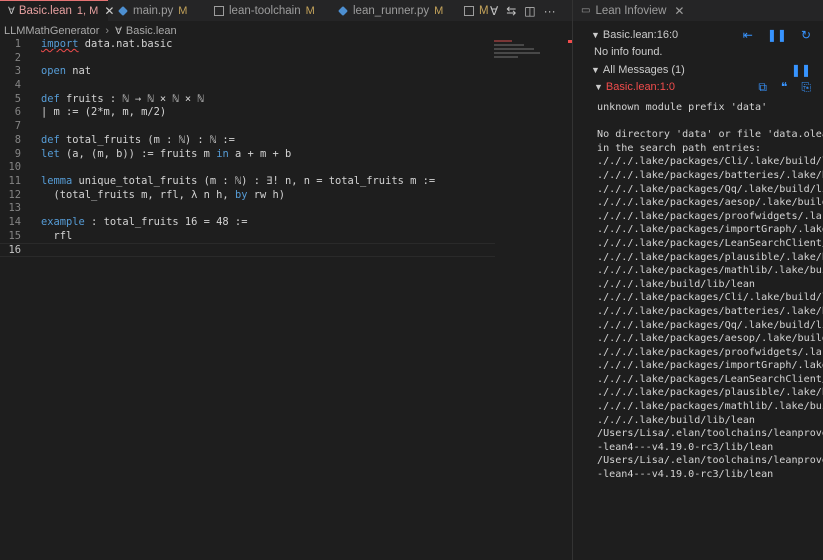  What do you see at coordinates (222, 153) in the screenshot?
I see `keyword-token: in` at bounding box center [222, 153].